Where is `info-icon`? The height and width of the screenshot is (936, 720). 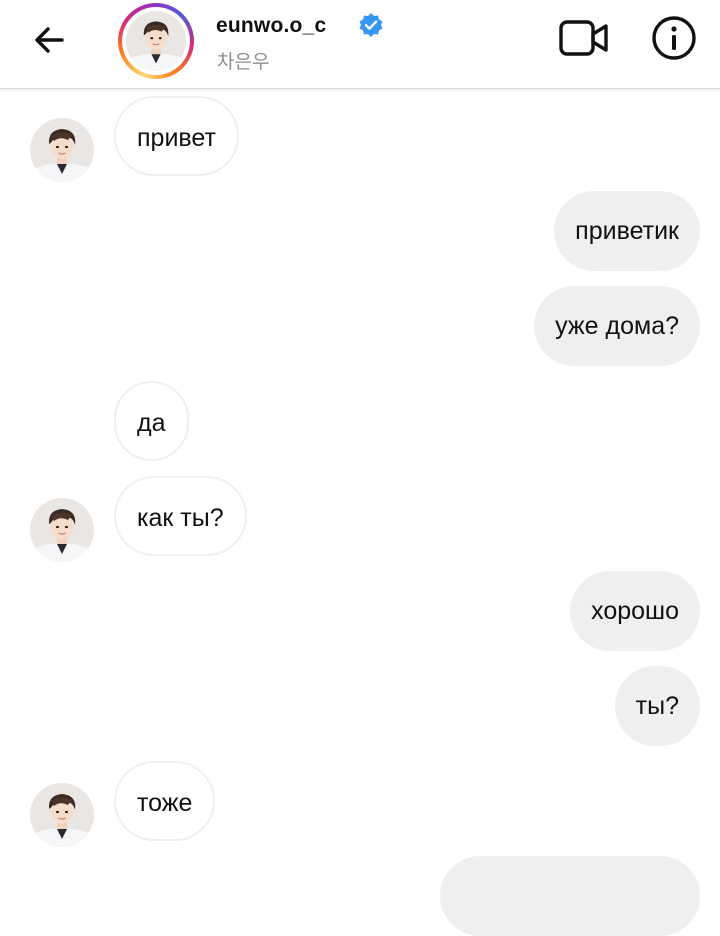
info-icon is located at coordinates (674, 38).